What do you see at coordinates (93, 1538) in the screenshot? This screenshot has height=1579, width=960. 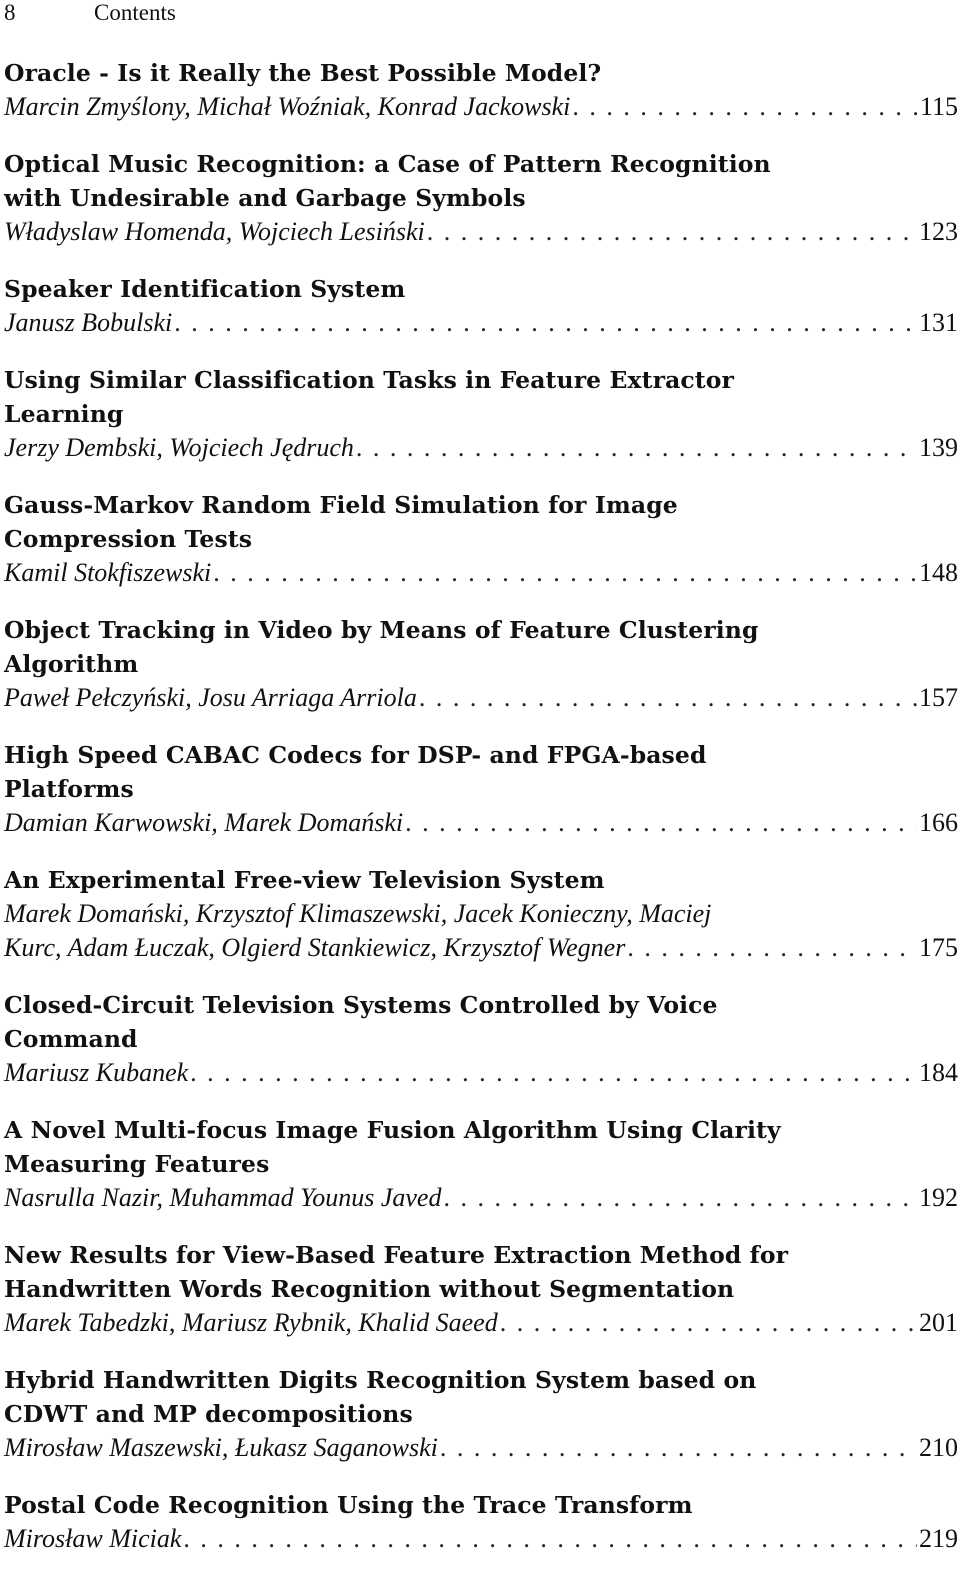 I see `entry-authors: Mirosław Miciak` at bounding box center [93, 1538].